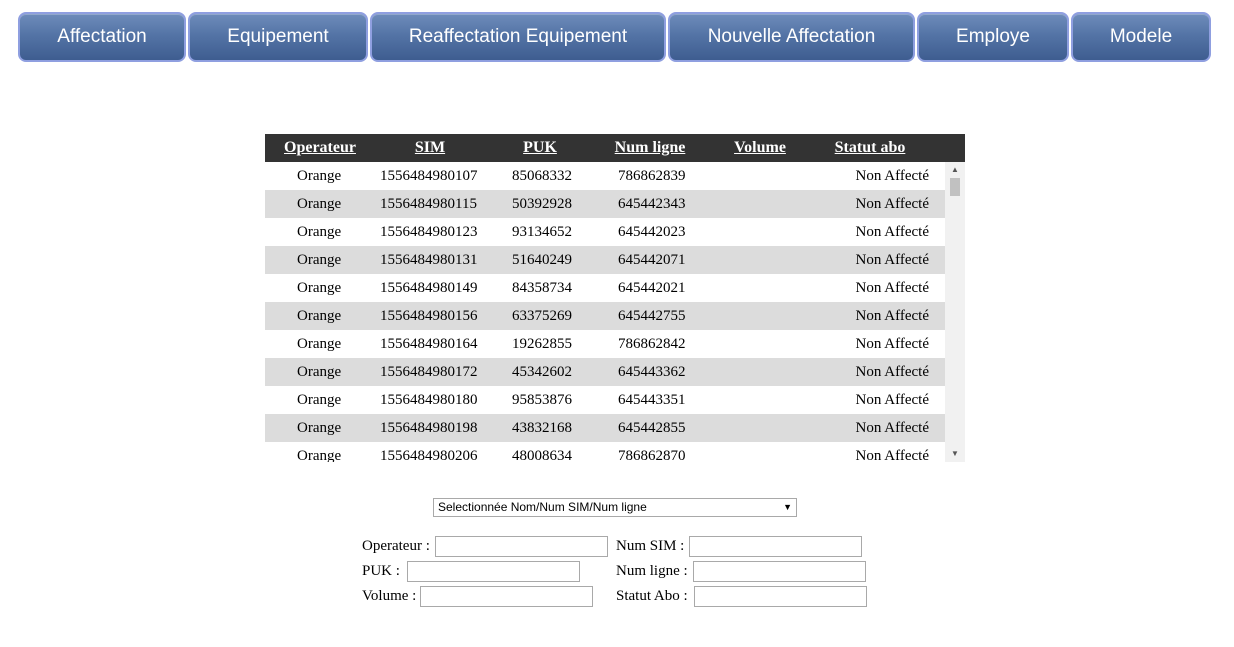 The width and height of the screenshot is (1234, 647). What do you see at coordinates (542, 455) in the screenshot?
I see `cell-puk: 48008634` at bounding box center [542, 455].